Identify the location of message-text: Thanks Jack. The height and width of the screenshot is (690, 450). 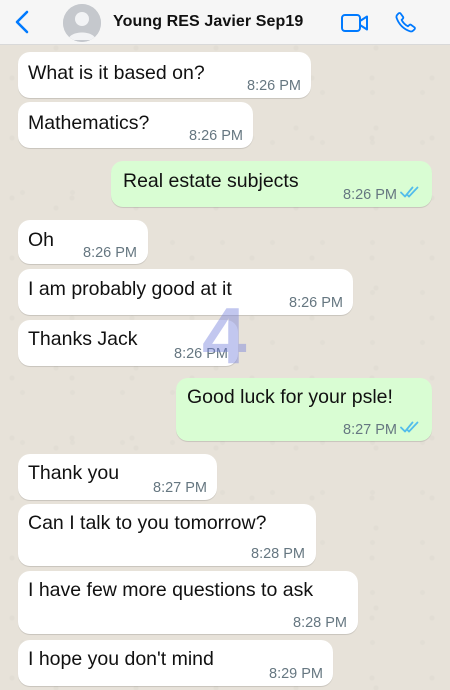
(83, 339).